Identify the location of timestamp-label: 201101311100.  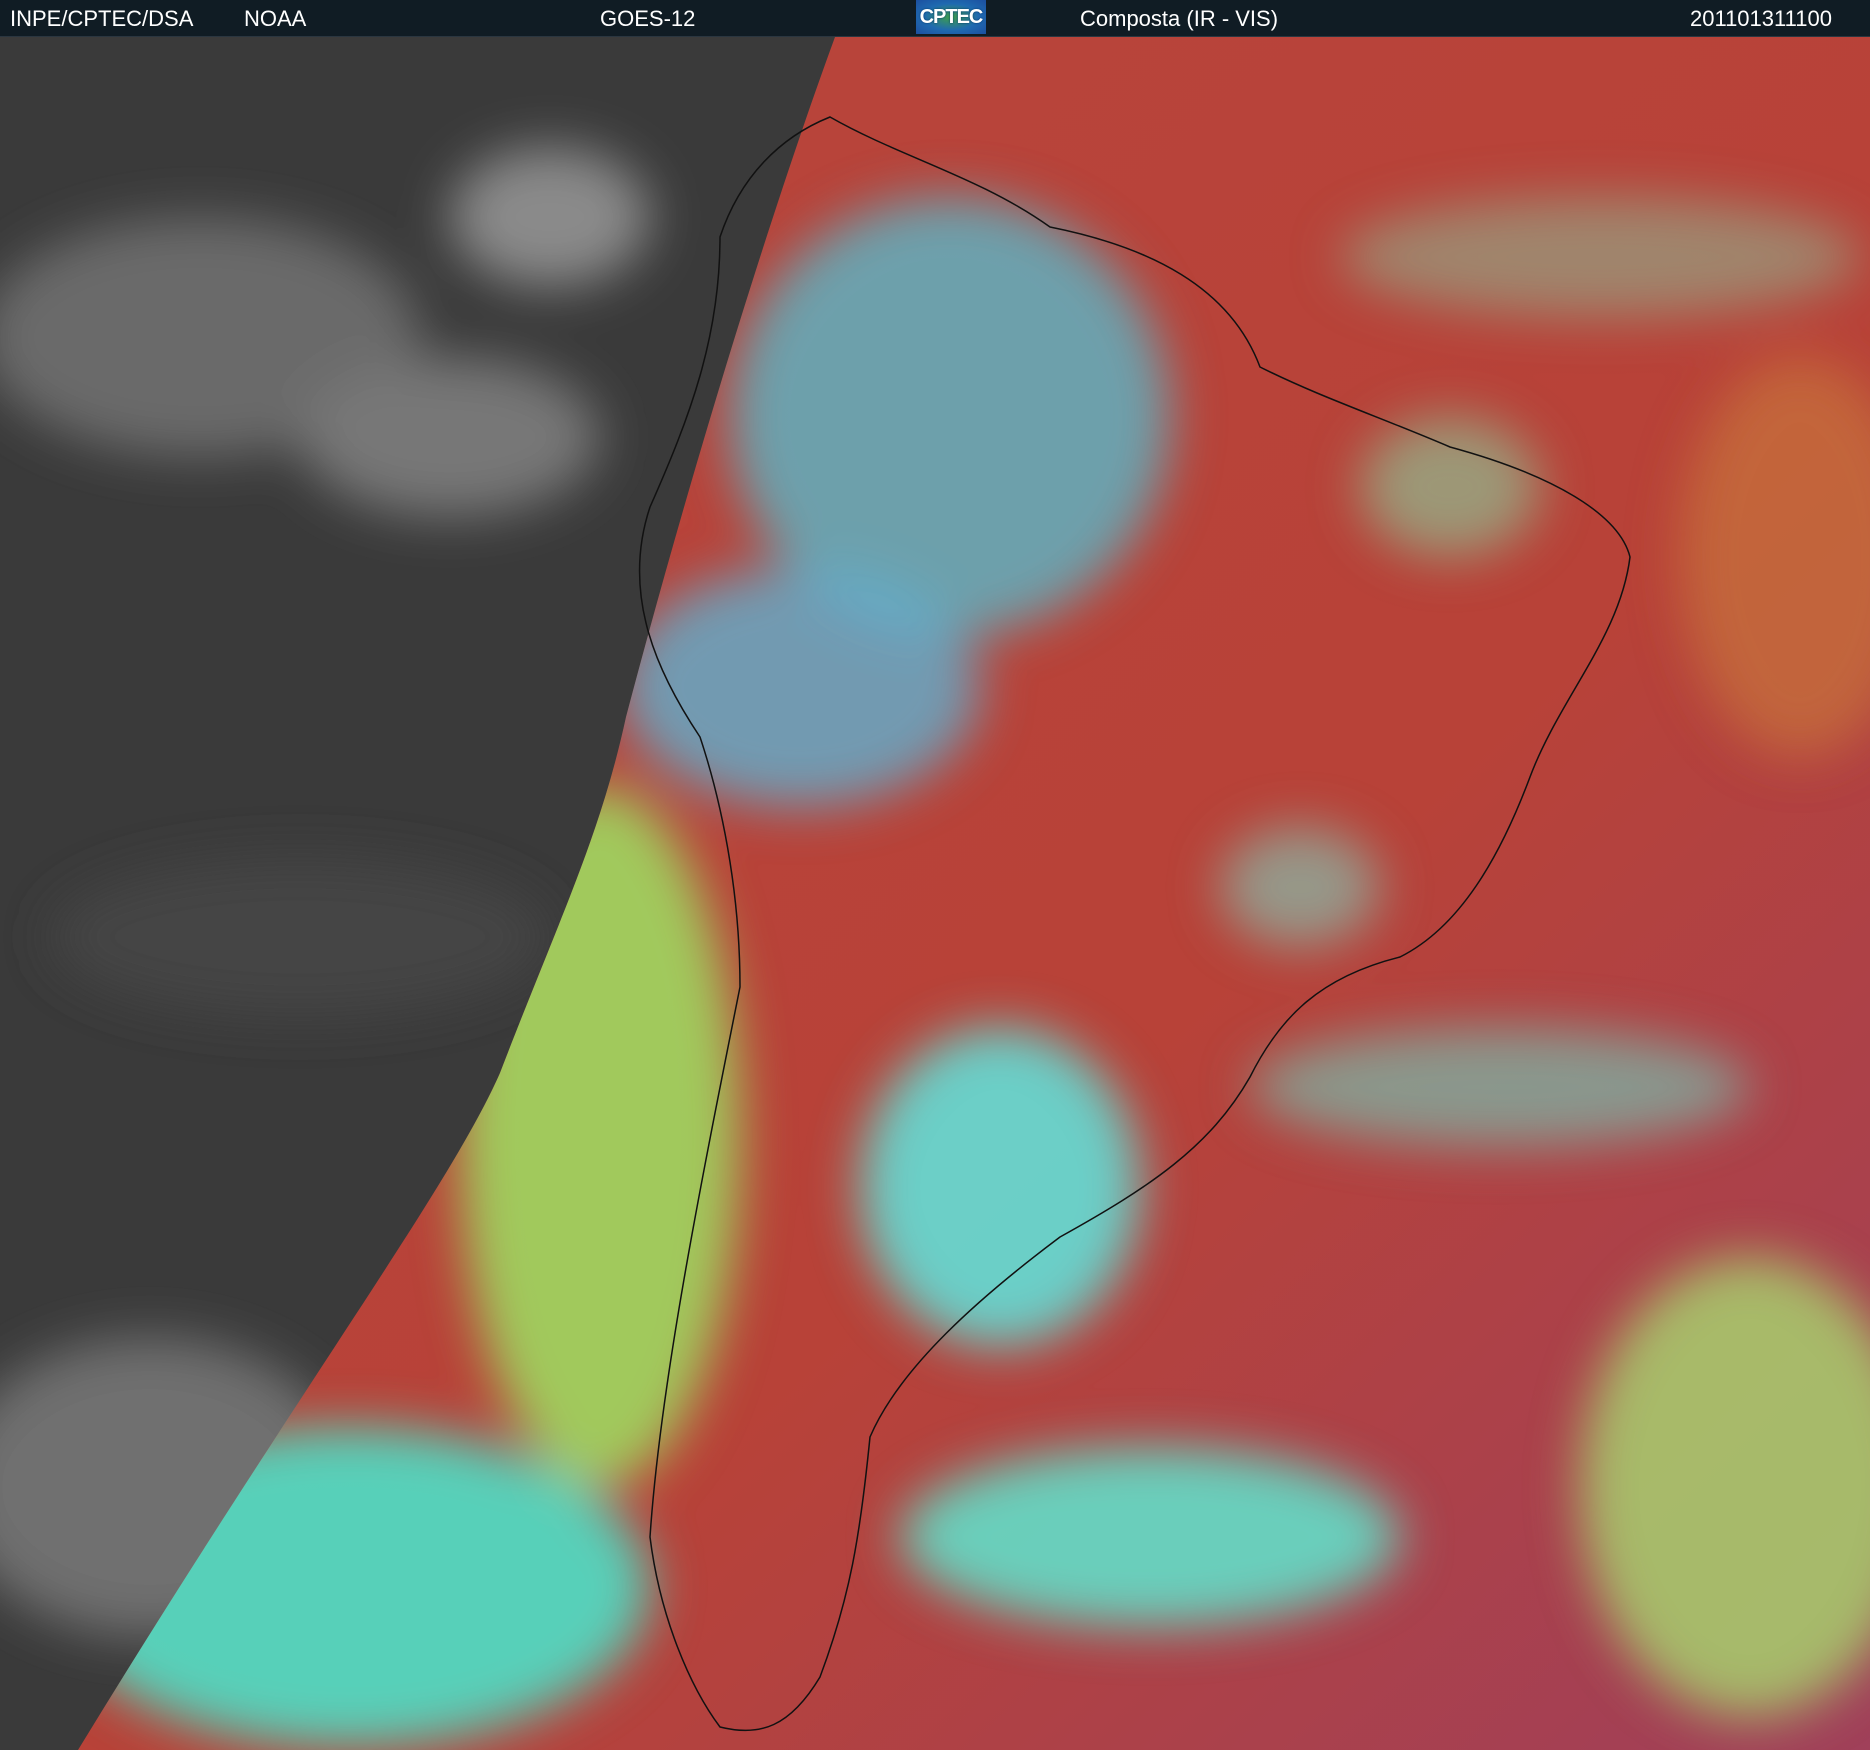
(1761, 18).